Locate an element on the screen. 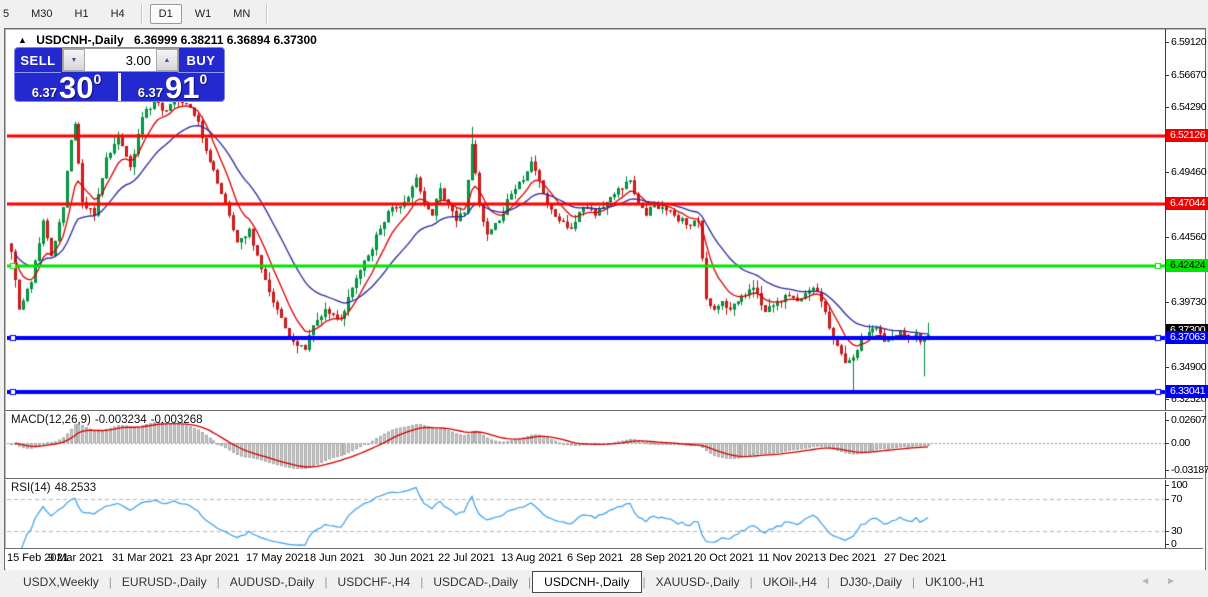 This screenshot has height=597, width=1208. tab-uk100-h1: UK100-,H1 is located at coordinates (954, 582).